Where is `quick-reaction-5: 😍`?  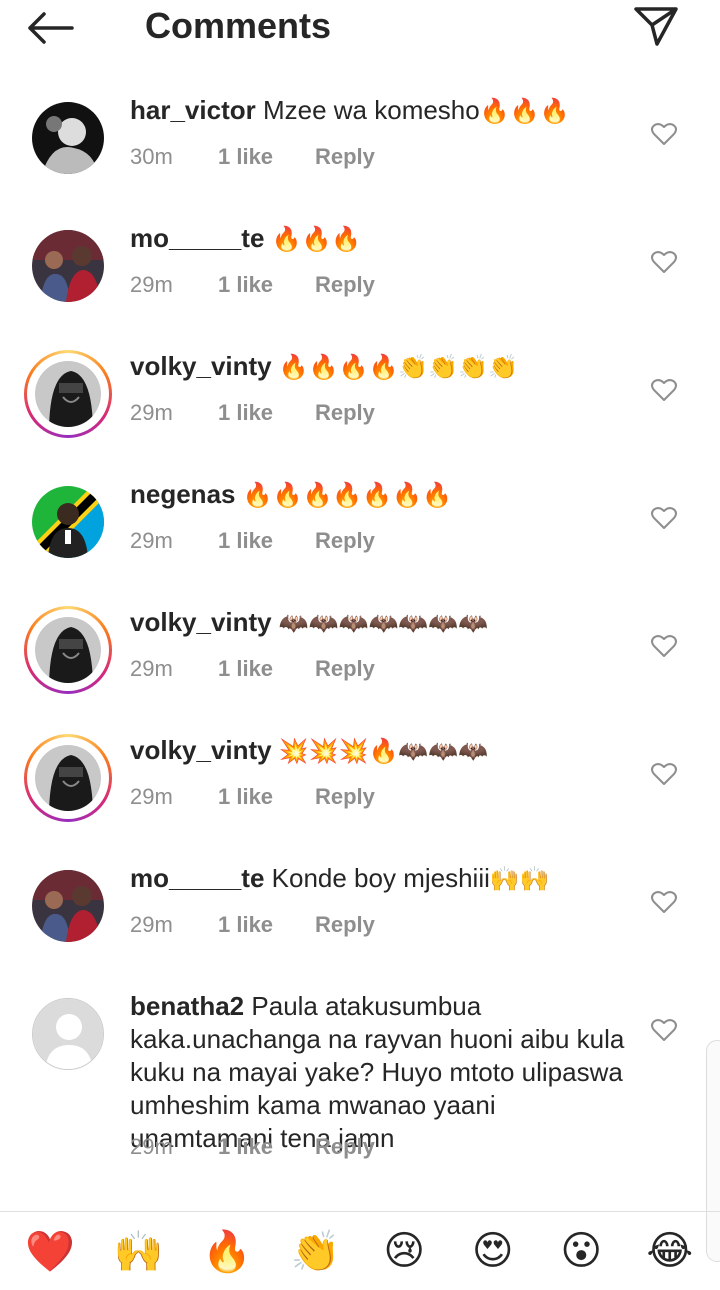
quick-reaction-5: 😍 is located at coordinates (493, 1251).